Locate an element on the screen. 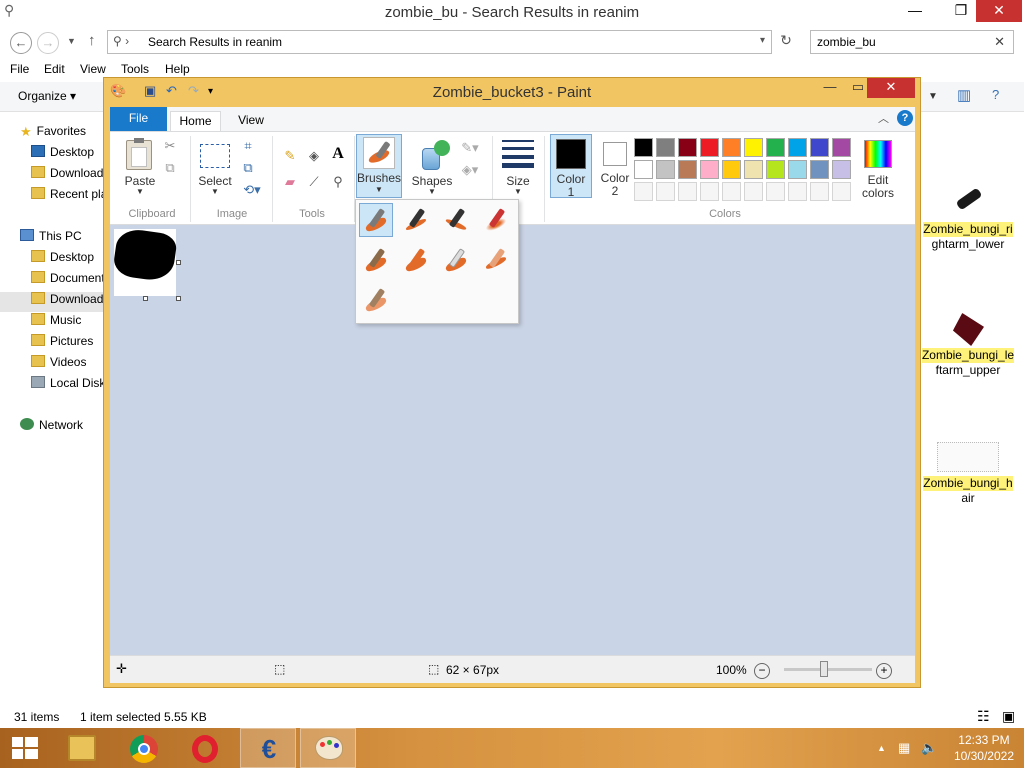 The image size is (1024, 768). eraser-icon: ▰ is located at coordinates (290, 182).